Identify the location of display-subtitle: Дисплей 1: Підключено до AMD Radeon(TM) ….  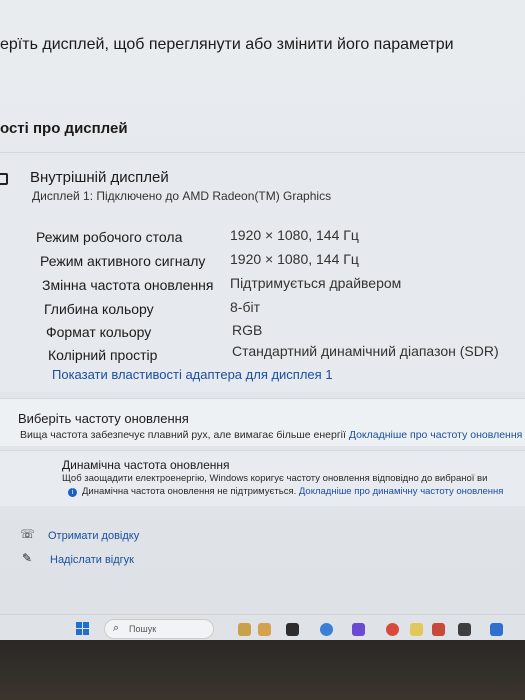
(182, 196).